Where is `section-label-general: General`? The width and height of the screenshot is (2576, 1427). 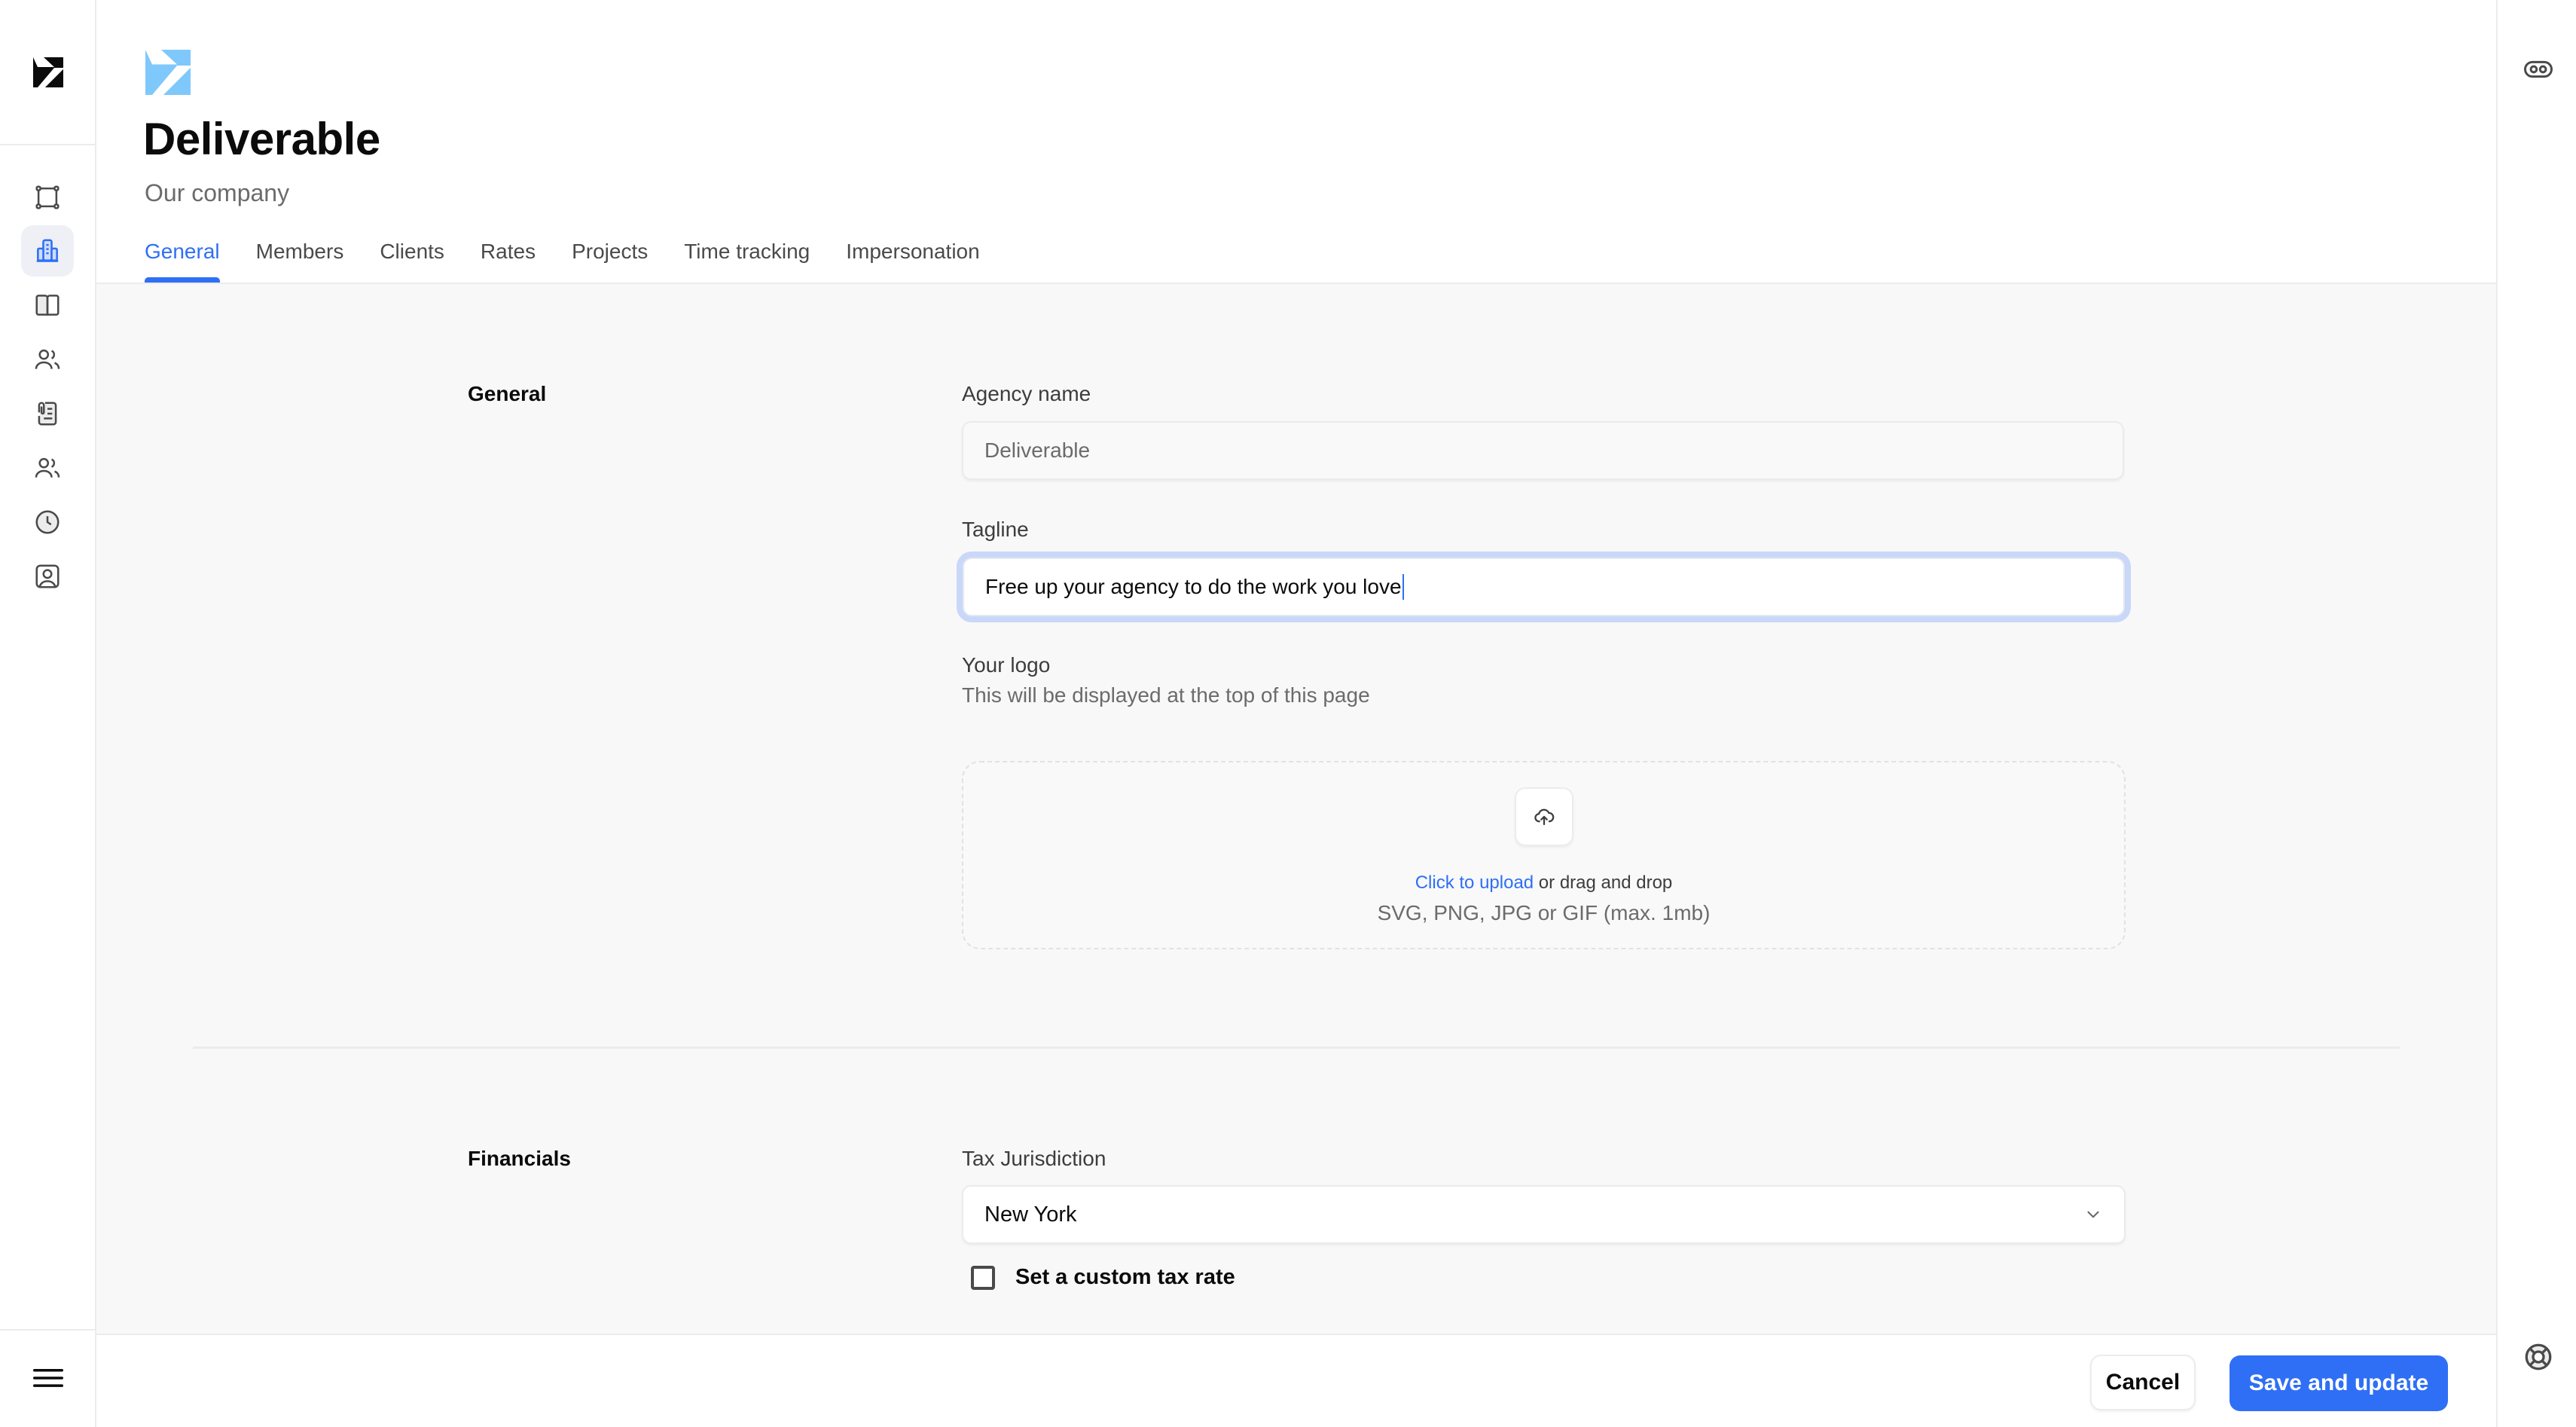
section-label-general: General is located at coordinates (508, 394).